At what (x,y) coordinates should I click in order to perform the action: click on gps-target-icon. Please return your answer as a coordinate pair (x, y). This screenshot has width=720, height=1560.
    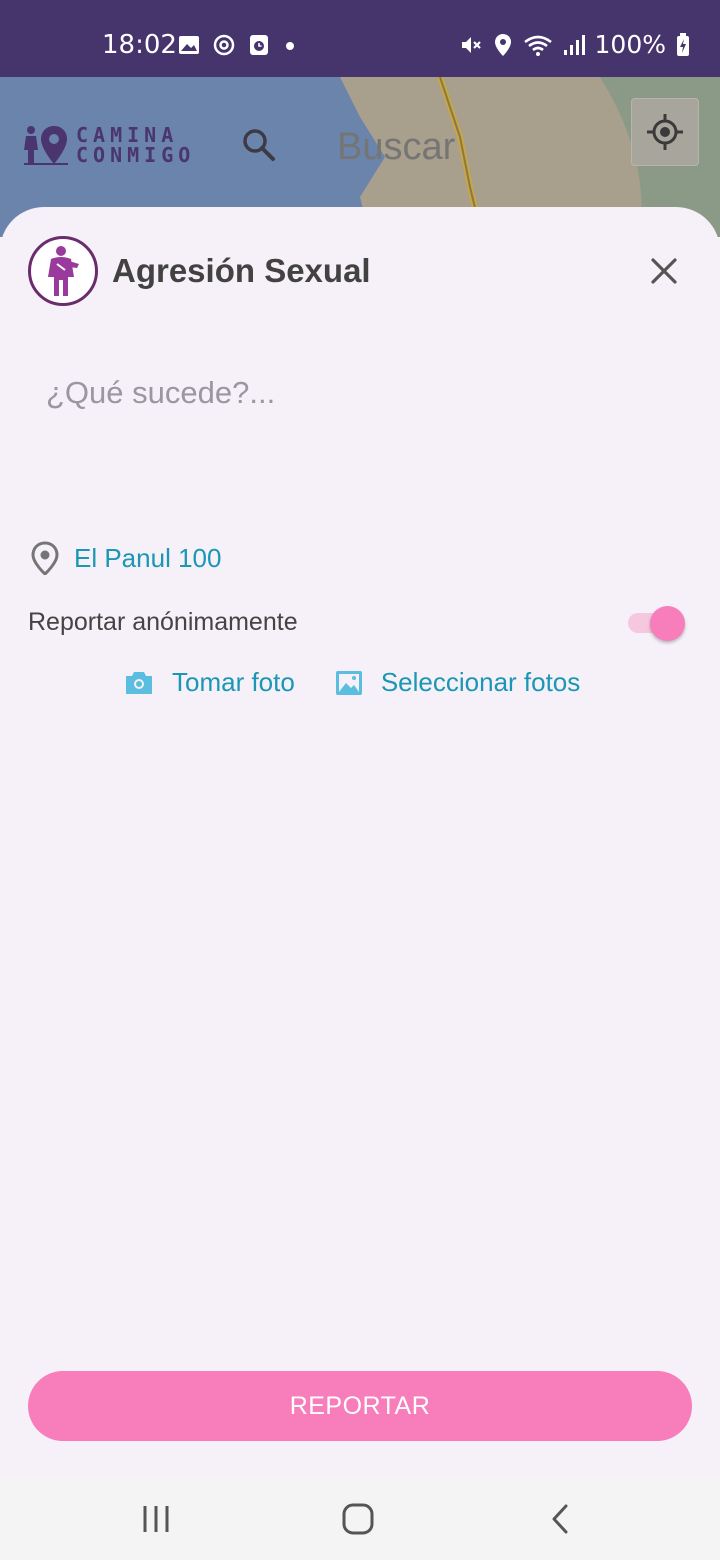
    Looking at the image, I should click on (665, 132).